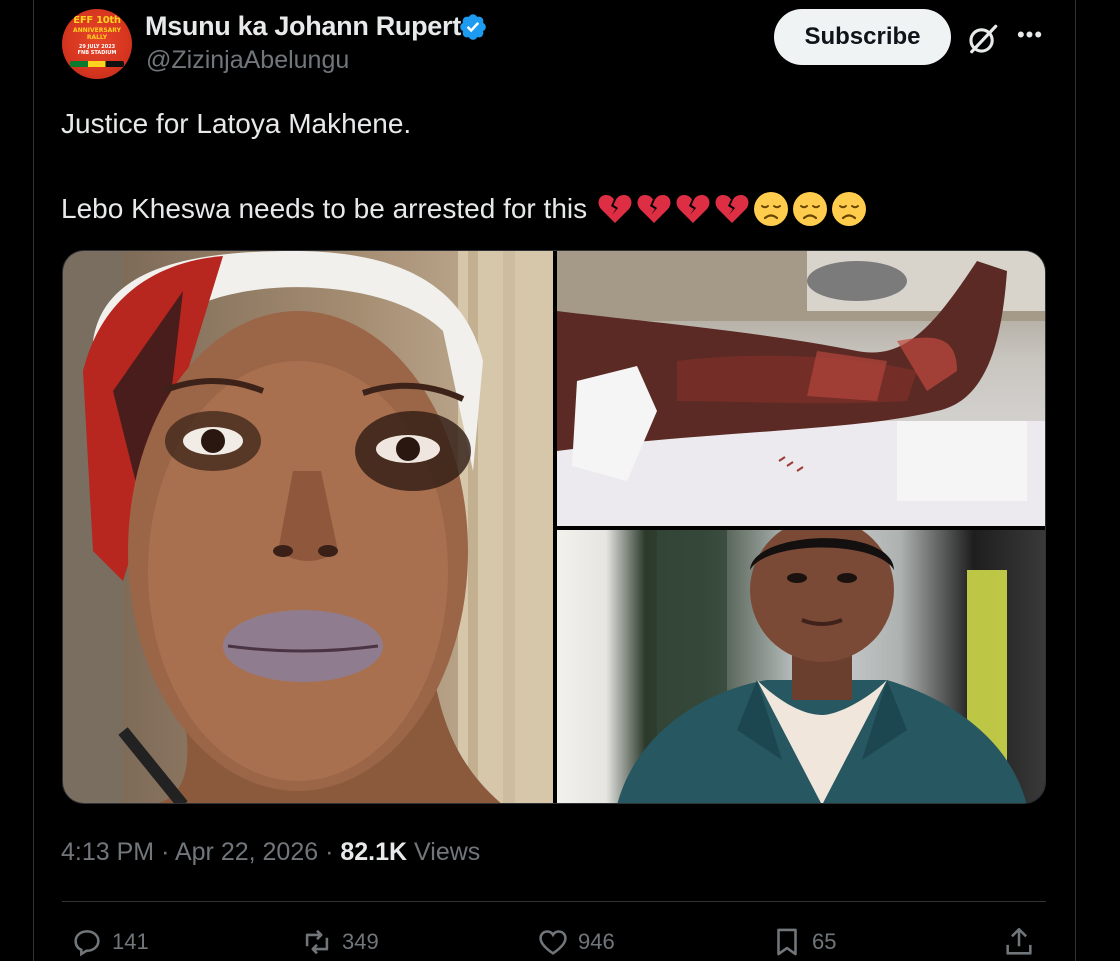 The height and width of the screenshot is (961, 1120). Describe the element at coordinates (97, 64) in the screenshot. I see `avatar-flag-band` at that location.